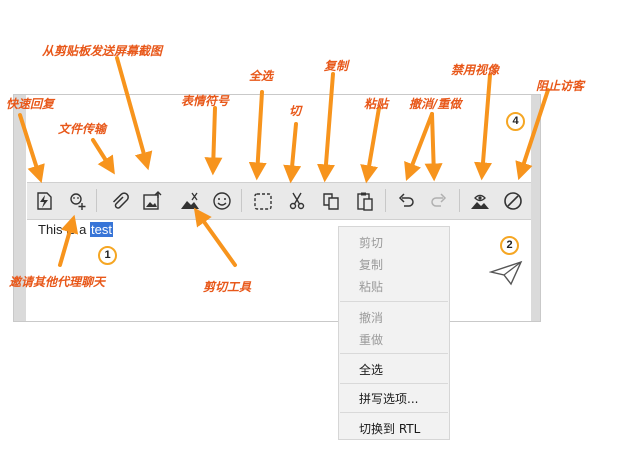 This screenshot has width=620, height=450. I want to click on quick-reply-button, so click(45, 201).